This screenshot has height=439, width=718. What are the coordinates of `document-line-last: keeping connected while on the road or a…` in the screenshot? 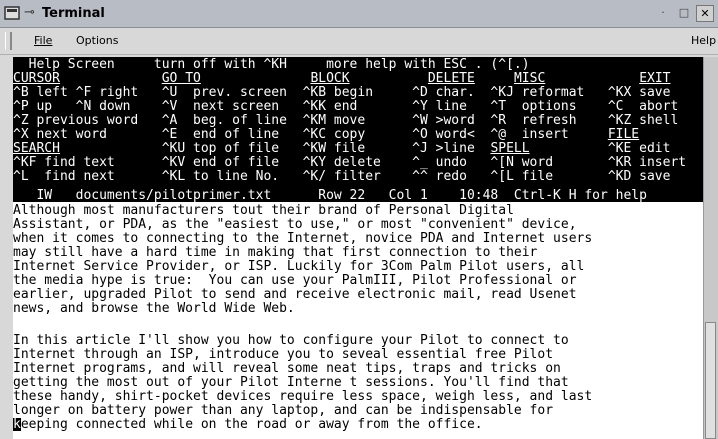 It's located at (248, 424).